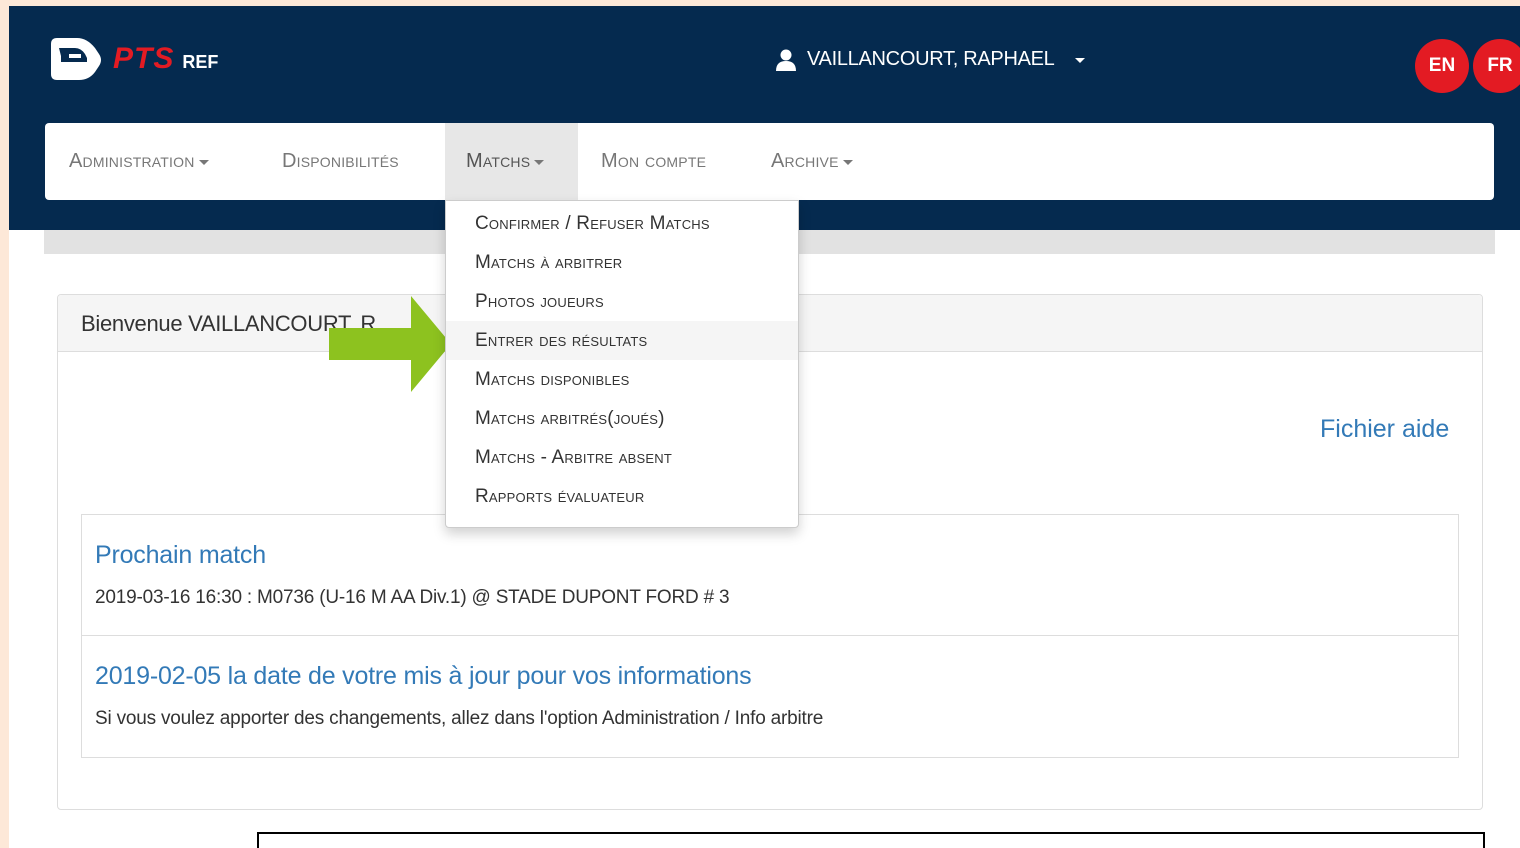 This screenshot has width=1520, height=848. I want to click on menu-item-matchs-a-arbitrer: Matchs à arbitrer, so click(622, 262).